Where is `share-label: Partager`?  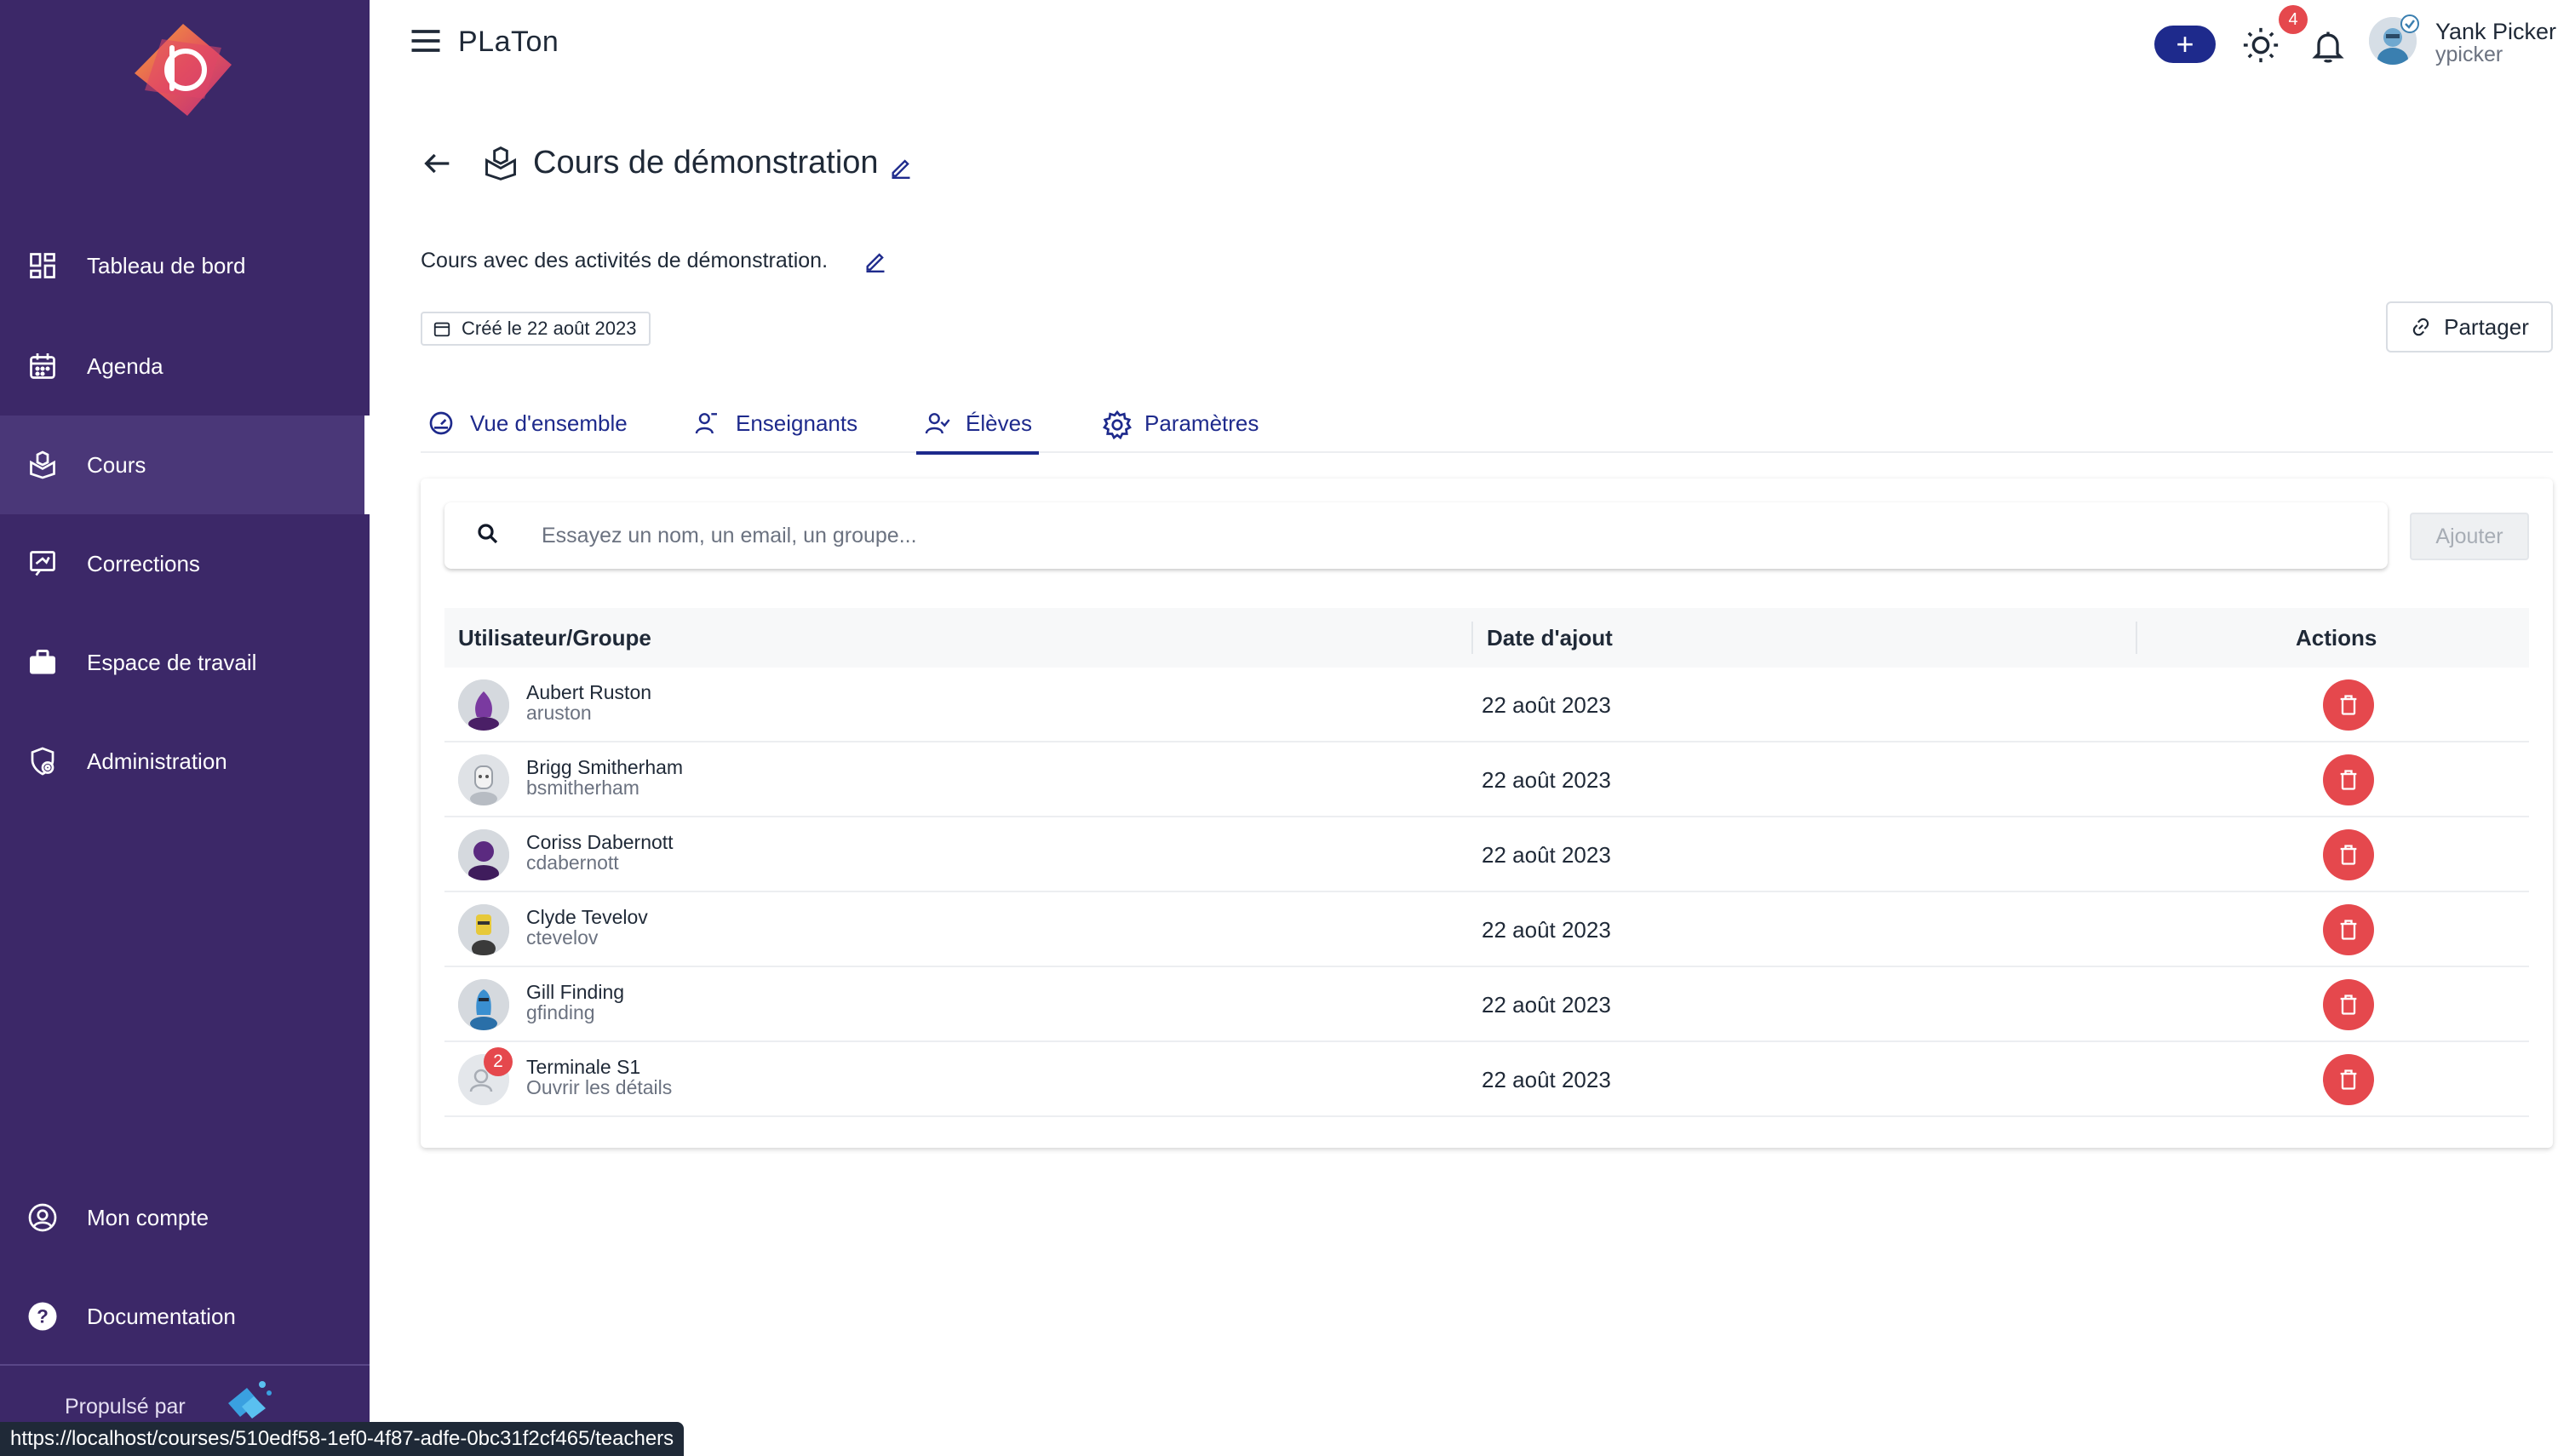
share-label: Partager is located at coordinates (2486, 327).